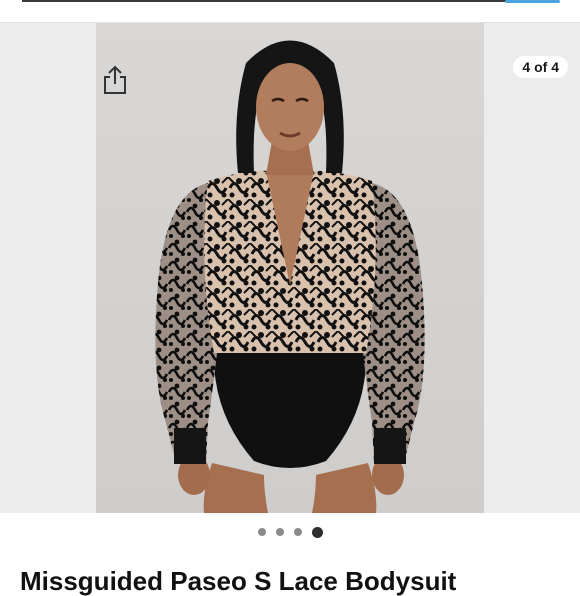 This screenshot has width=580, height=596. Describe the element at coordinates (290, 1) in the screenshot. I see `top-divider` at that location.